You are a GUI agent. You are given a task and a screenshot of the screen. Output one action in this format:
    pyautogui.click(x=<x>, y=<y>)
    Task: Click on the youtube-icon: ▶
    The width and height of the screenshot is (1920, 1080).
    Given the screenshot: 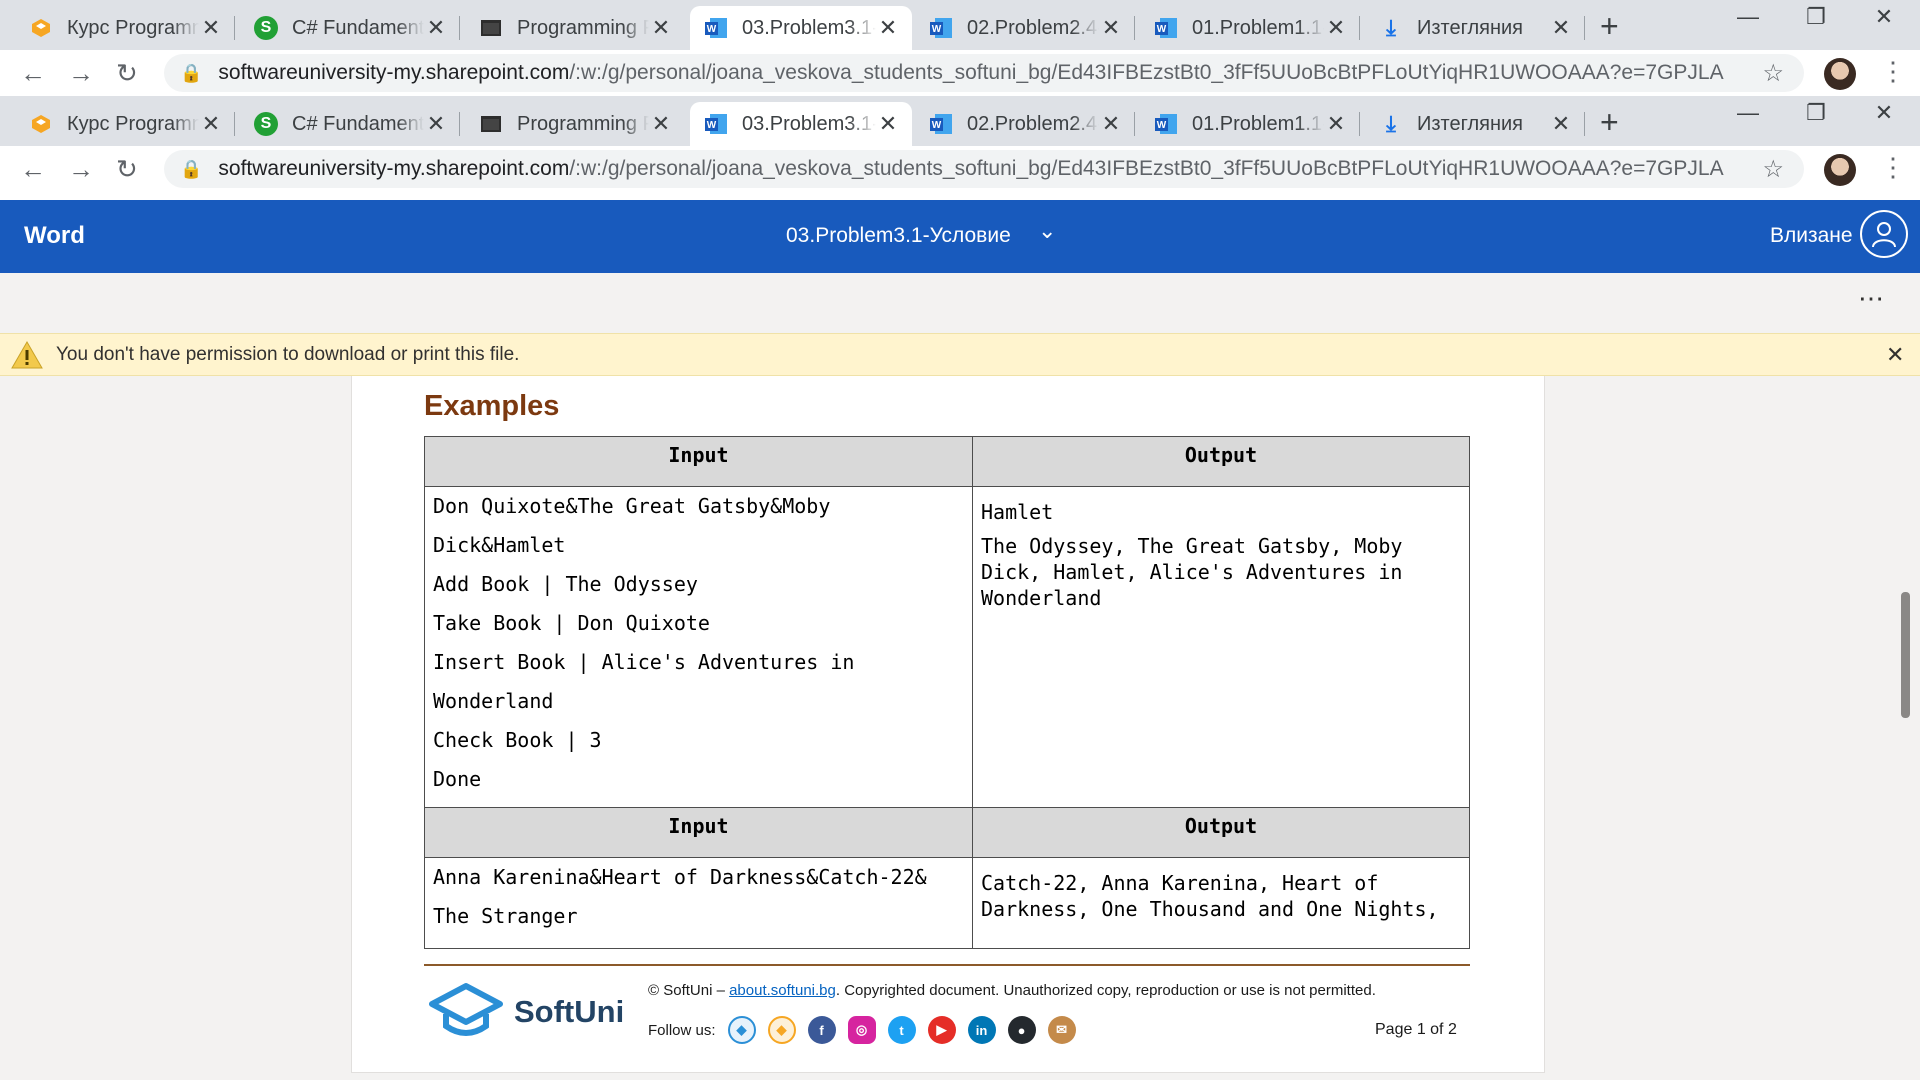 What is the action you would take?
    pyautogui.click(x=941, y=1030)
    